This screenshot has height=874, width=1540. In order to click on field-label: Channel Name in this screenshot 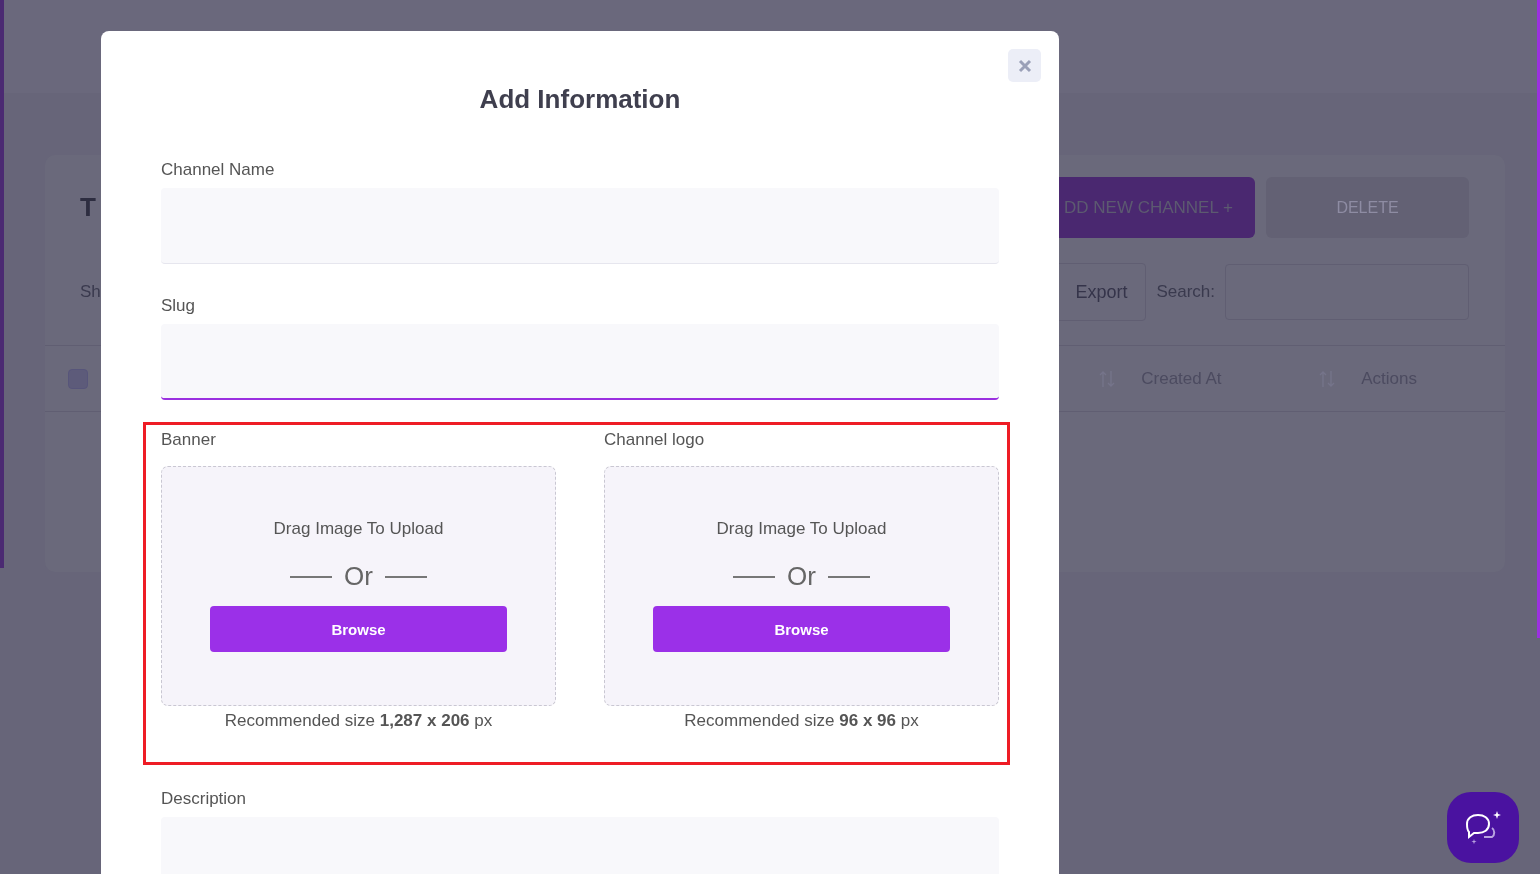, I will do `click(218, 170)`.